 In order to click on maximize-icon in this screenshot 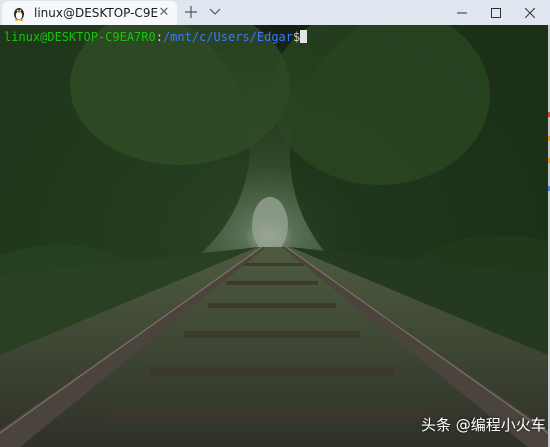, I will do `click(496, 12)`.